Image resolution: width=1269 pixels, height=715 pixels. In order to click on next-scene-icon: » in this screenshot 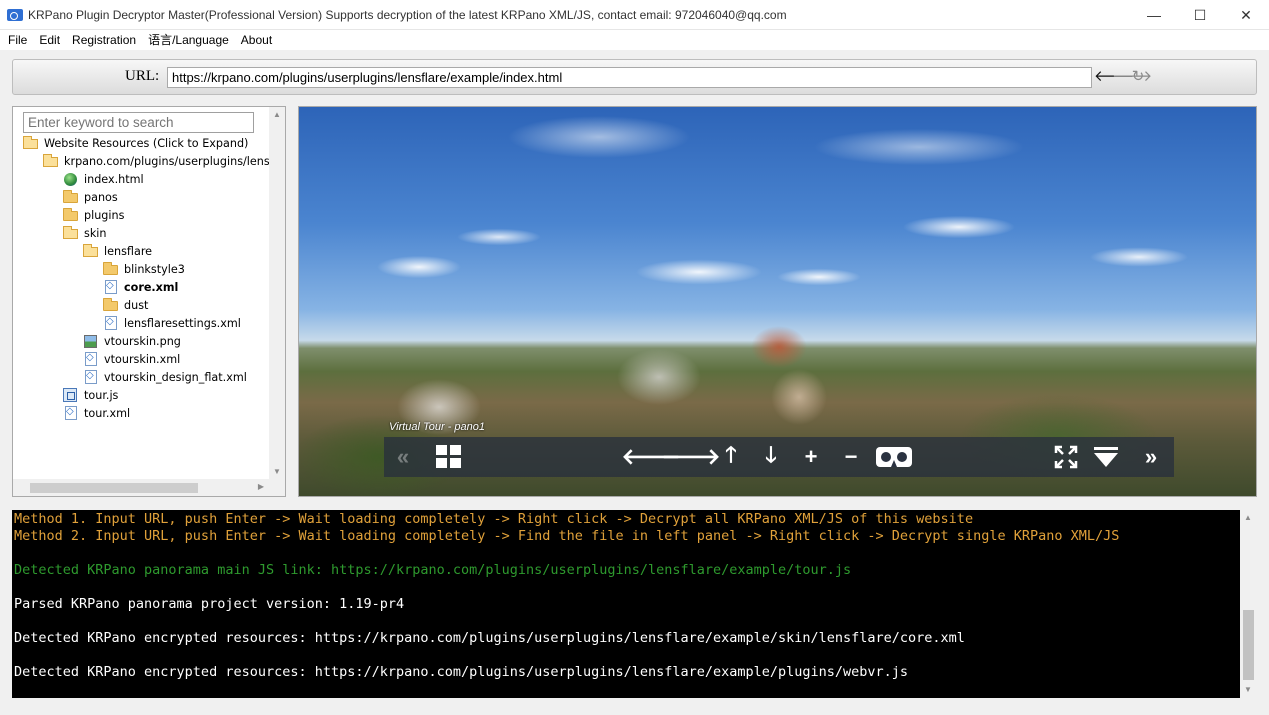, I will do `click(1151, 457)`.